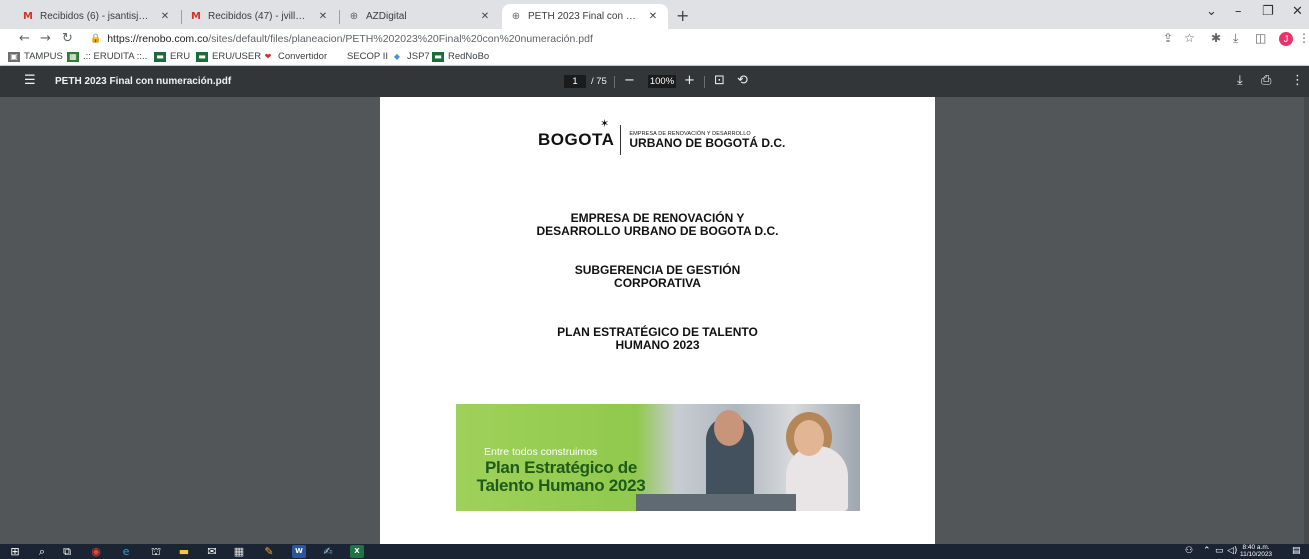 The height and width of the screenshot is (559, 1309). Describe the element at coordinates (328, 551) in the screenshot. I see `signature-icon: ✍` at that location.